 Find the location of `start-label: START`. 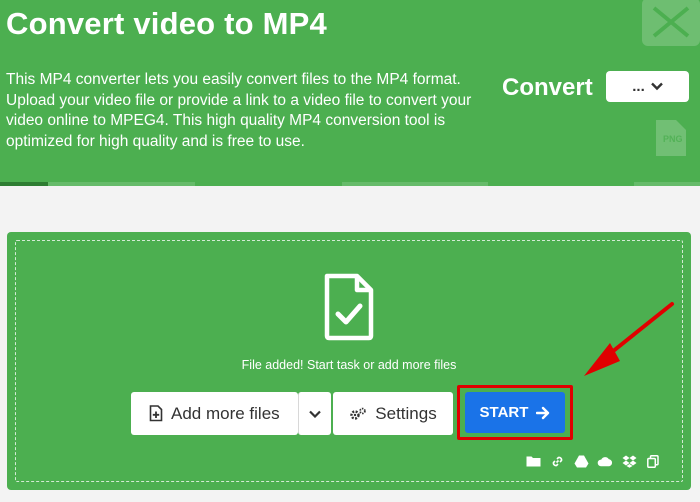

start-label: START is located at coordinates (504, 412).